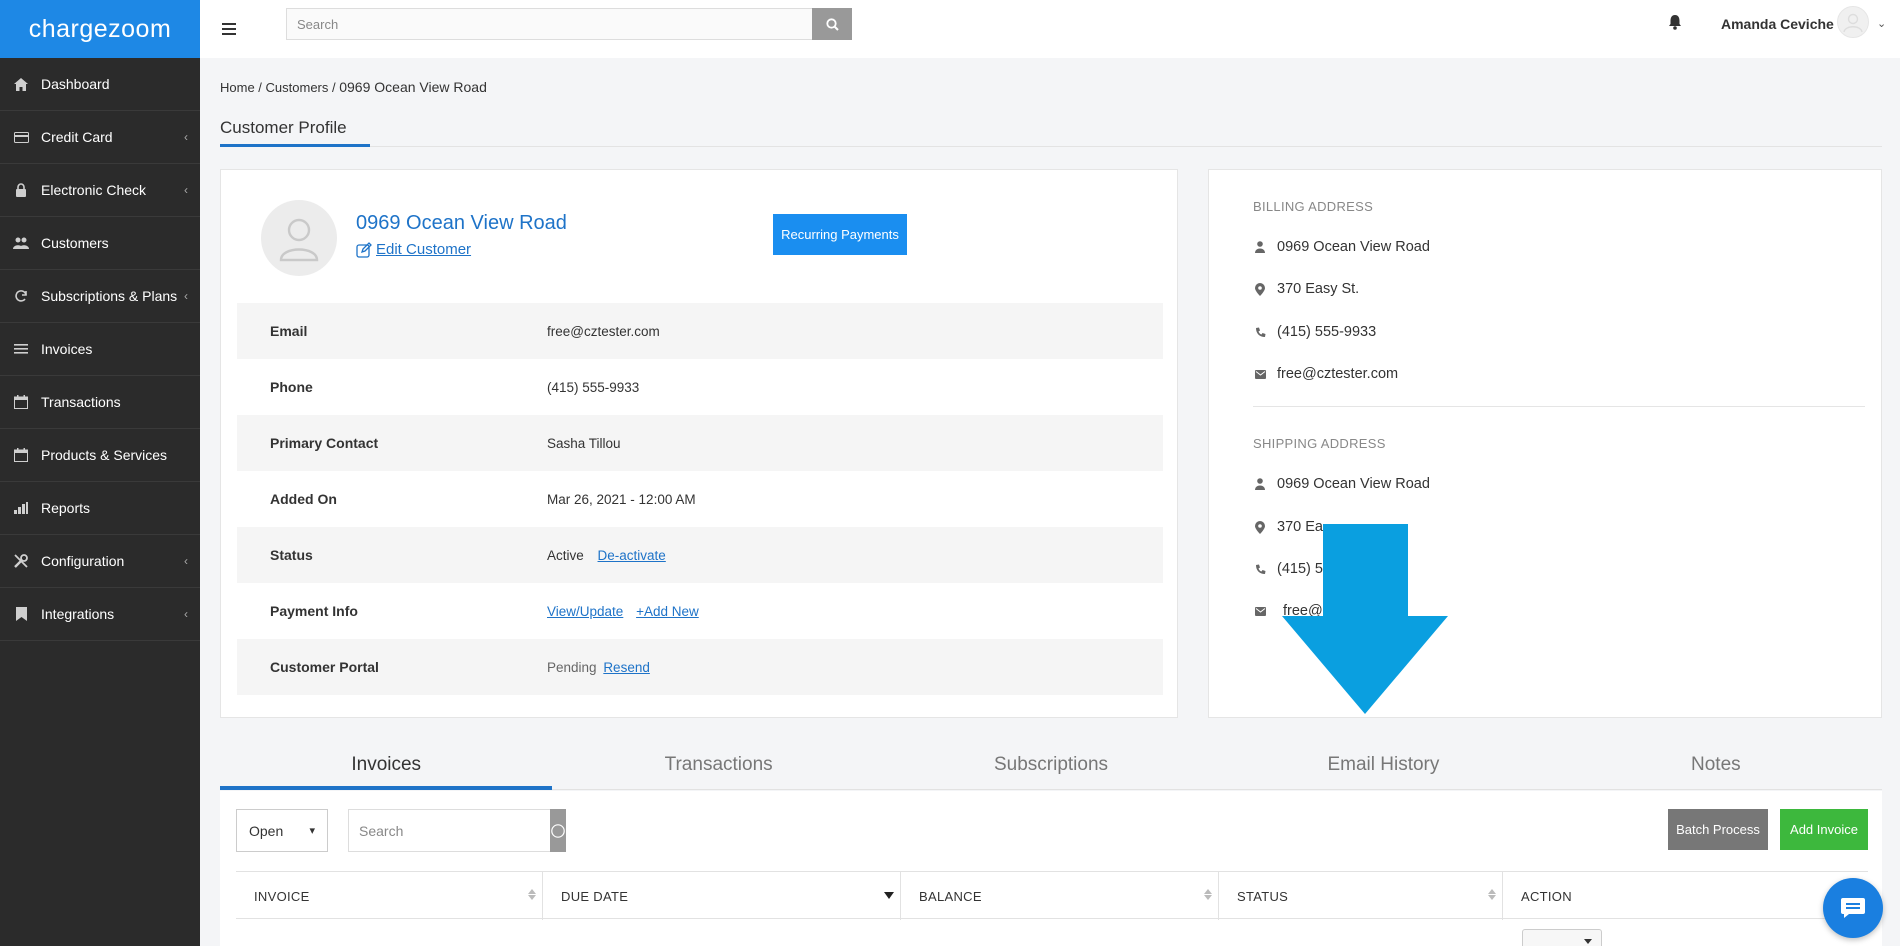 This screenshot has height=946, width=1900. Describe the element at coordinates (81, 402) in the screenshot. I see `sidebar-item-label: Transactions` at that location.